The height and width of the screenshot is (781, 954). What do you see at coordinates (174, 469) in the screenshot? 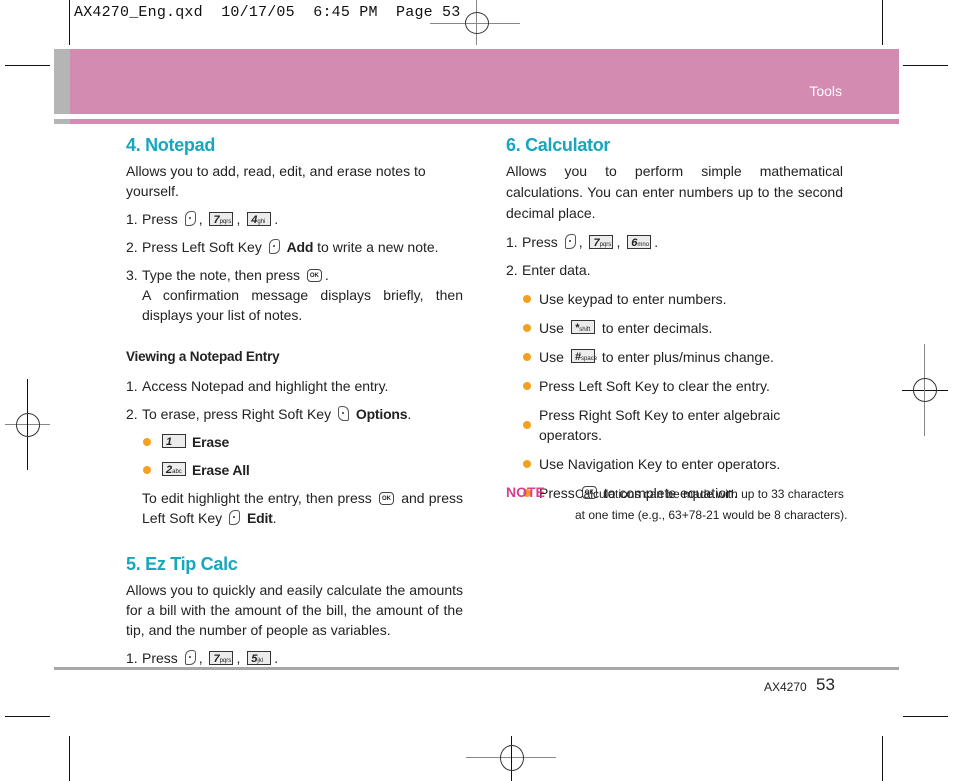
I see `key-2-icon: 2abc` at bounding box center [174, 469].